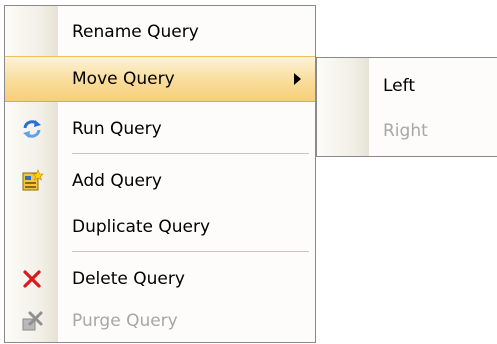 The image size is (497, 344). I want to click on move-query-submenu: Left Right, so click(406, 107).